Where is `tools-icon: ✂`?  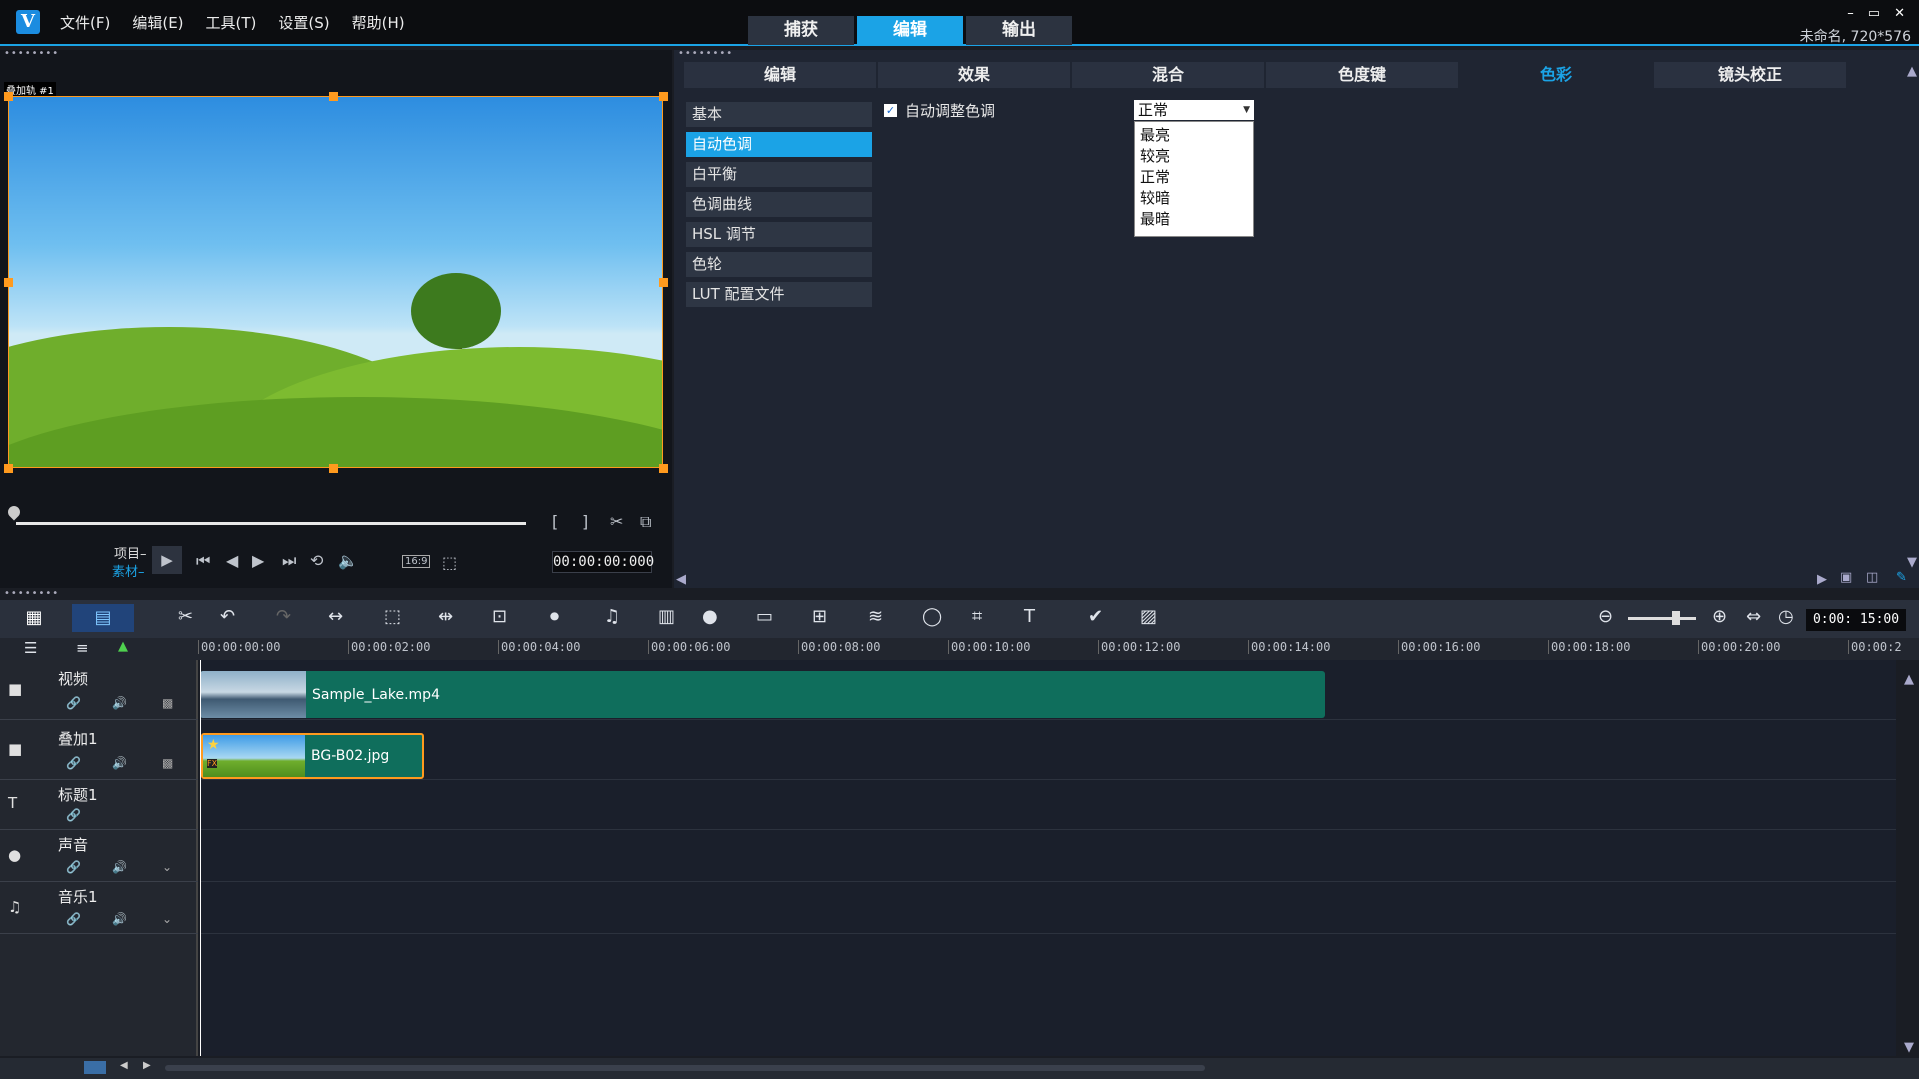 tools-icon: ✂ is located at coordinates (185, 616).